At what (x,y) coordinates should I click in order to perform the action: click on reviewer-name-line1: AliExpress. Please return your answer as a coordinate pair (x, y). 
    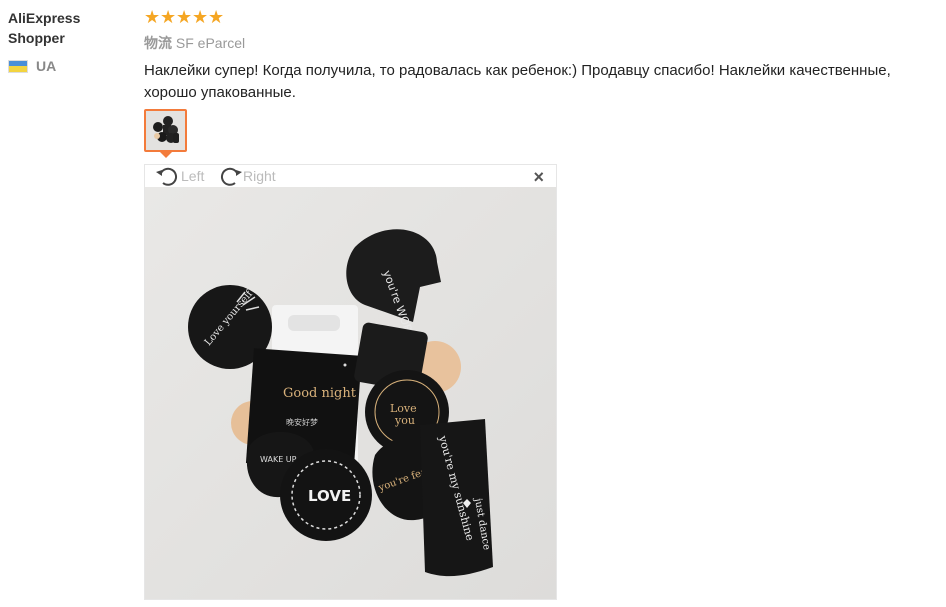
    Looking at the image, I should click on (44, 18).